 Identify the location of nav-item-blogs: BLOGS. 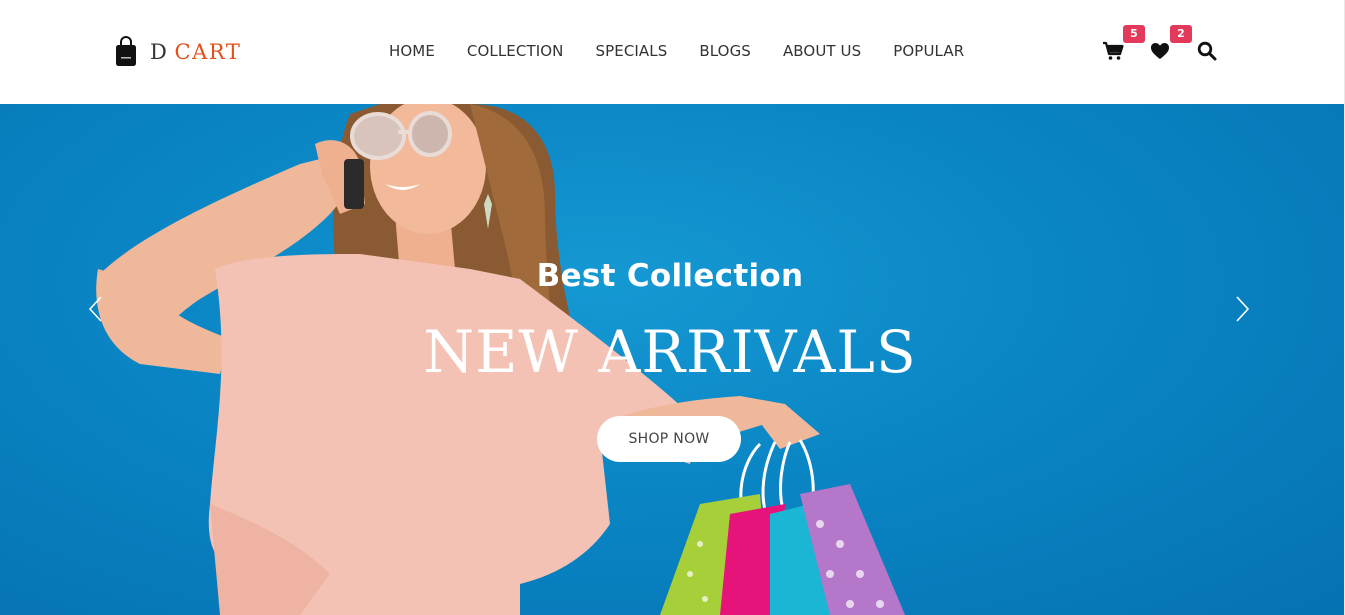
(725, 51).